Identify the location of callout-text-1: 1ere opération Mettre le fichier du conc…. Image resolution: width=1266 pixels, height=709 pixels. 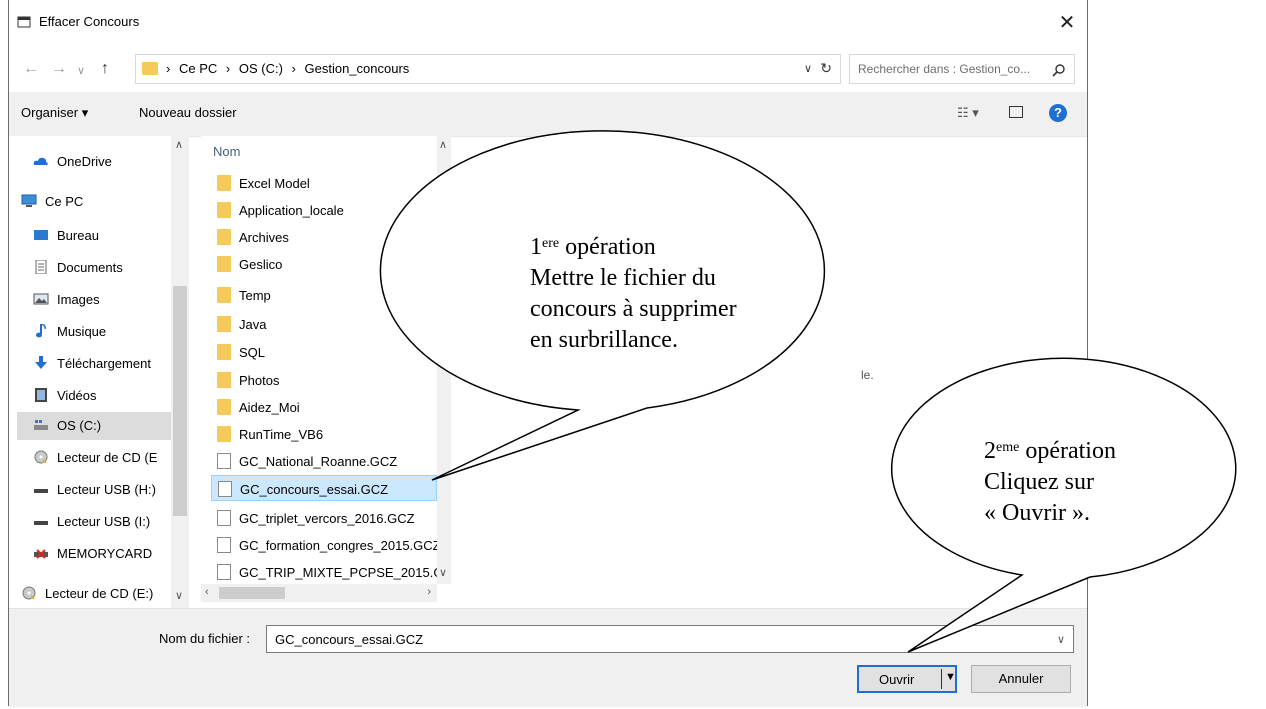
(633, 294).